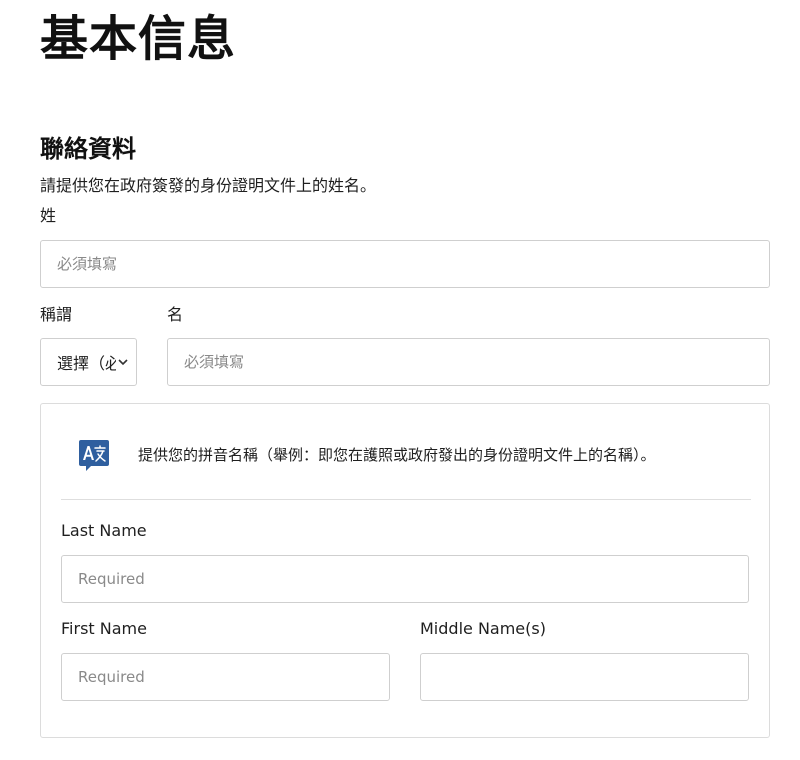 The height and width of the screenshot is (760, 800). I want to click on pinyin-note-header: 提供您的拼音名稱（舉例：即您在護照或政府發出的身份證明文件上的名稱）。, so click(406, 462).